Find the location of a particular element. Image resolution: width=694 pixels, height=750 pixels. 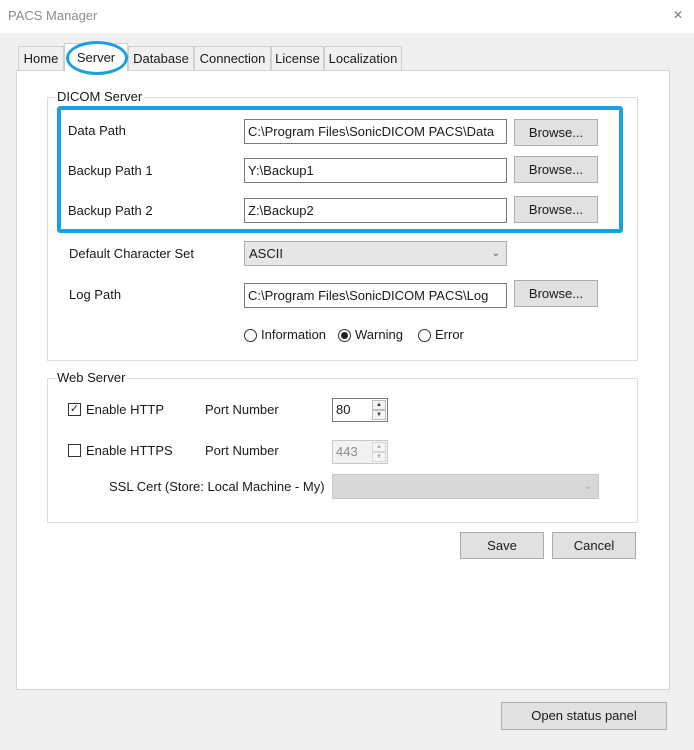

title-bar: PACS Manager ✕ is located at coordinates (347, 16).